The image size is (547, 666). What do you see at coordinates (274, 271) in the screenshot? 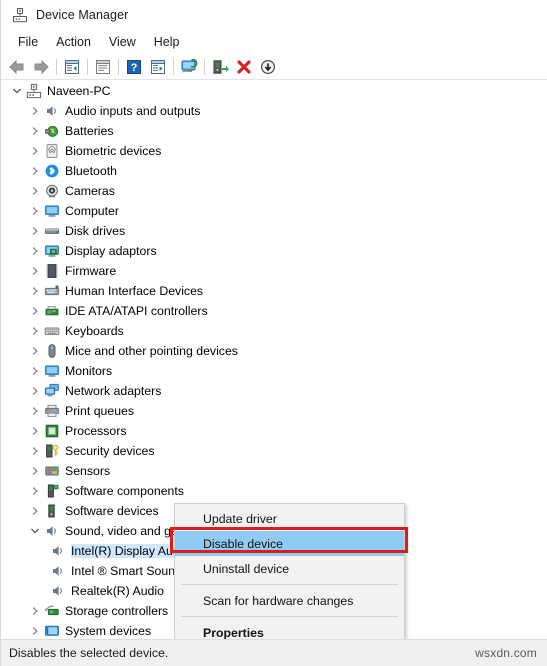
I see `tree-node-firmware: Firmware` at bounding box center [274, 271].